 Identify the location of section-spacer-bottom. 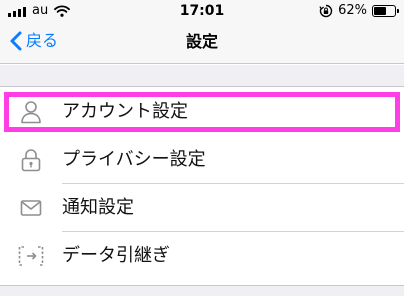
(202, 290).